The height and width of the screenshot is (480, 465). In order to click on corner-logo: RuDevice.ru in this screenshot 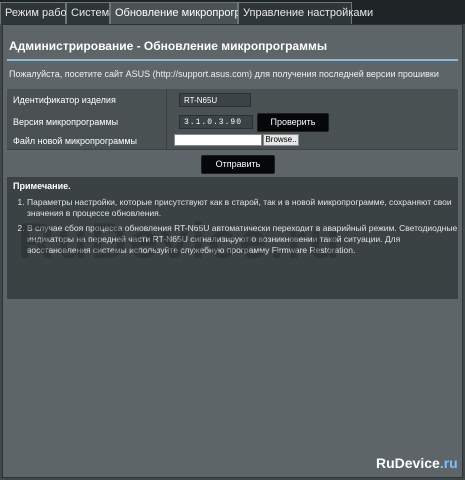, I will do `click(417, 463)`.